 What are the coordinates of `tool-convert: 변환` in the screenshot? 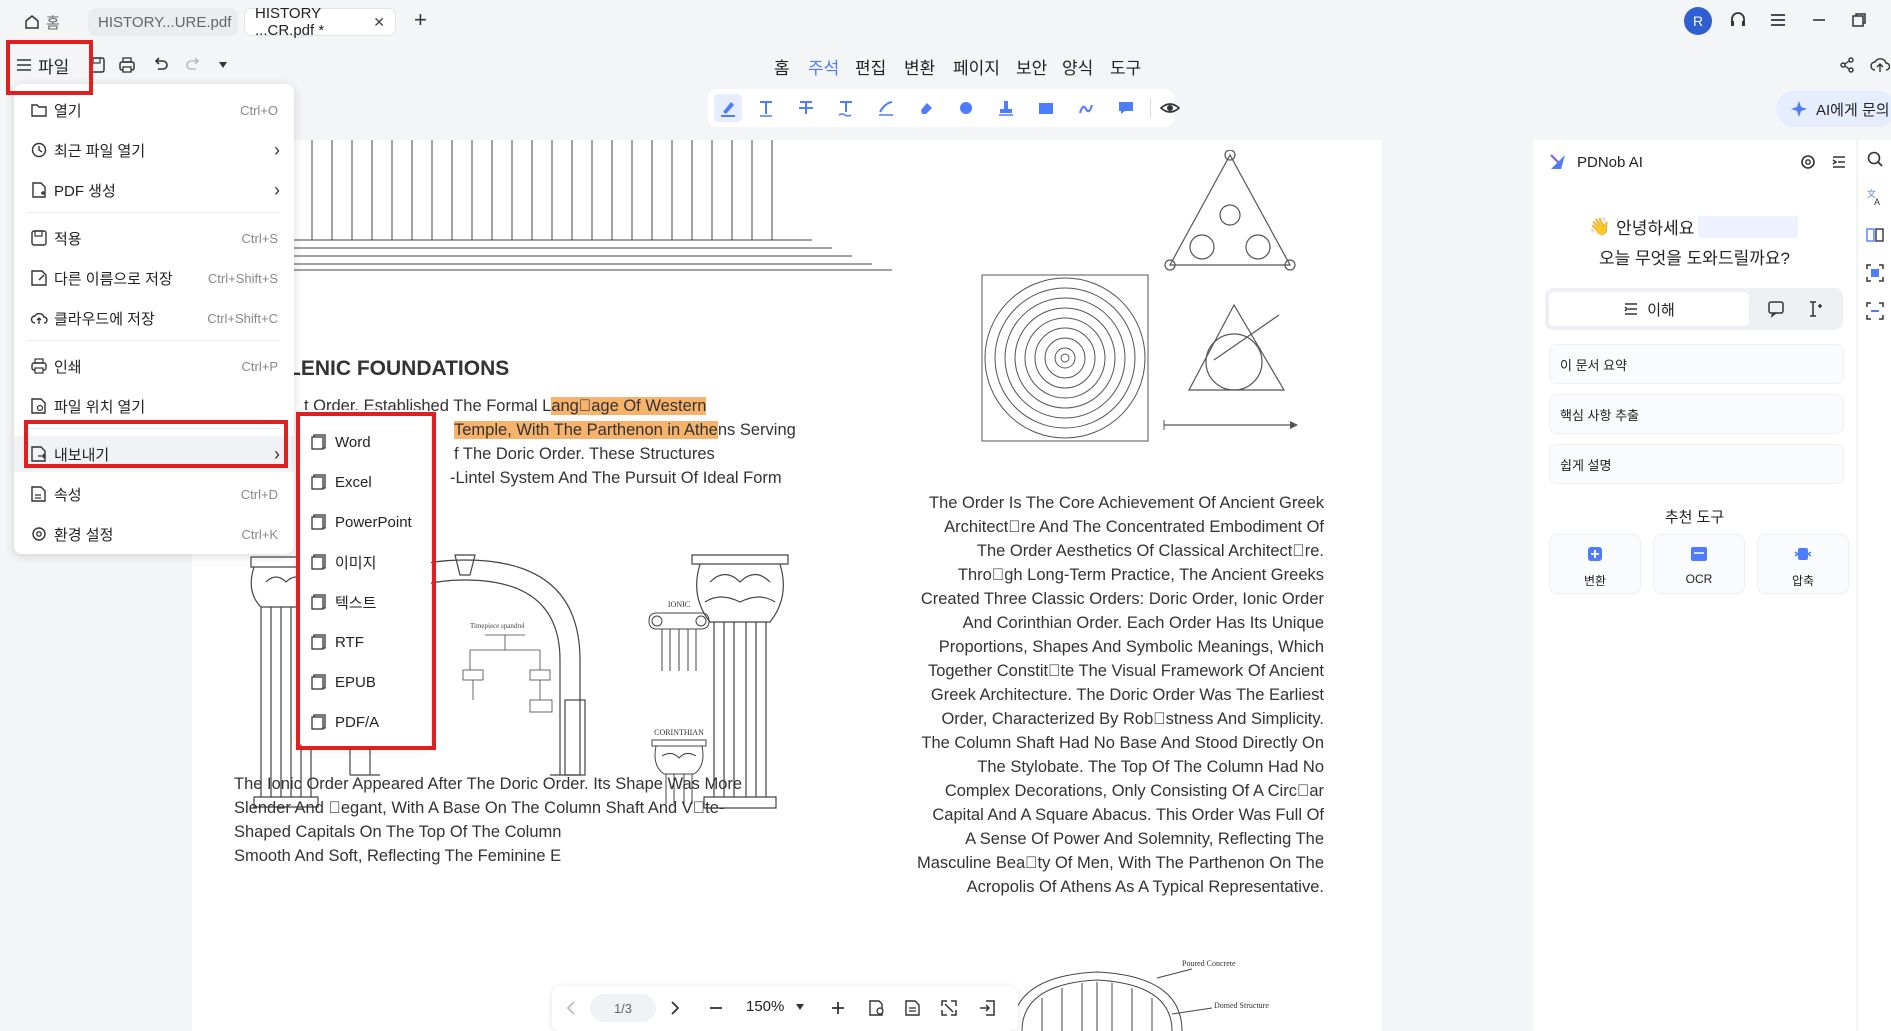 It's located at (1595, 564).